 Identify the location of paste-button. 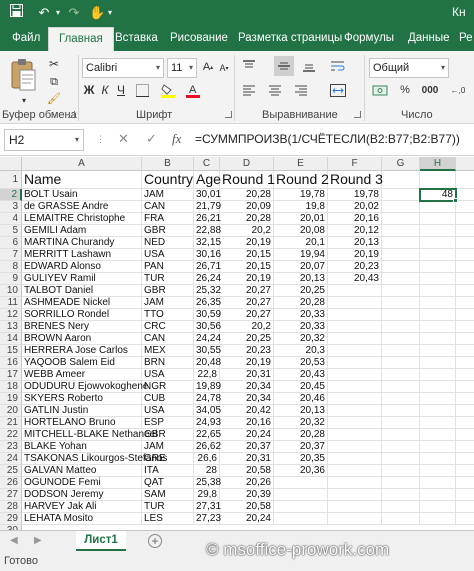
(23, 75).